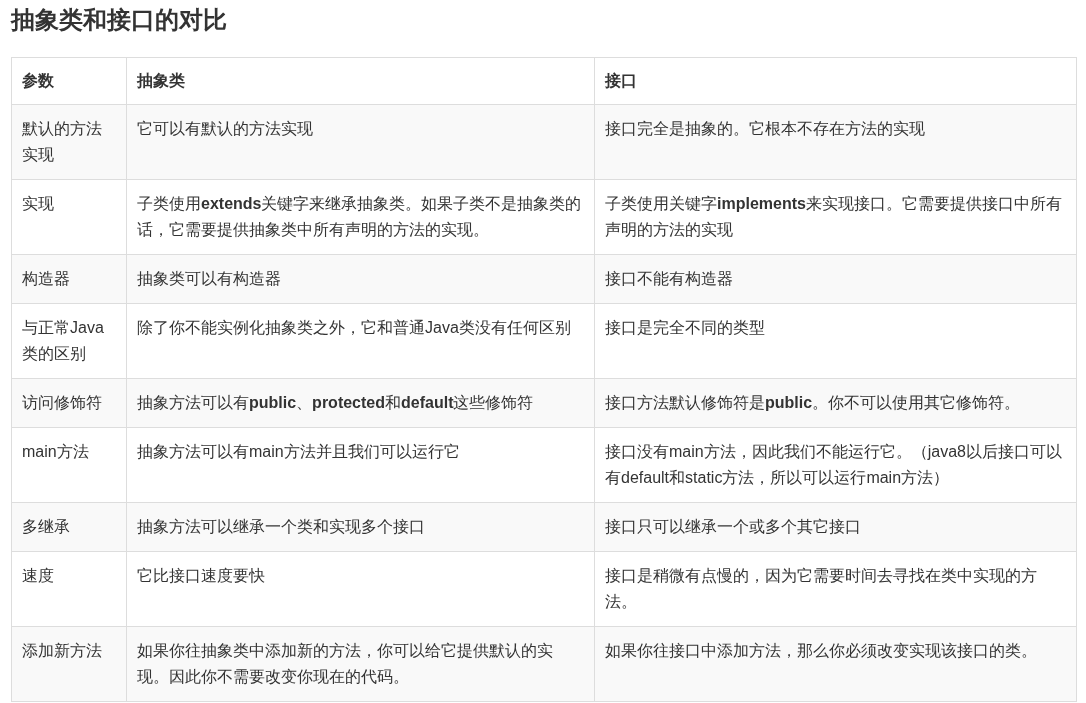 The height and width of the screenshot is (703, 1086). What do you see at coordinates (69, 217) in the screenshot?
I see `table-cell: 实现` at bounding box center [69, 217].